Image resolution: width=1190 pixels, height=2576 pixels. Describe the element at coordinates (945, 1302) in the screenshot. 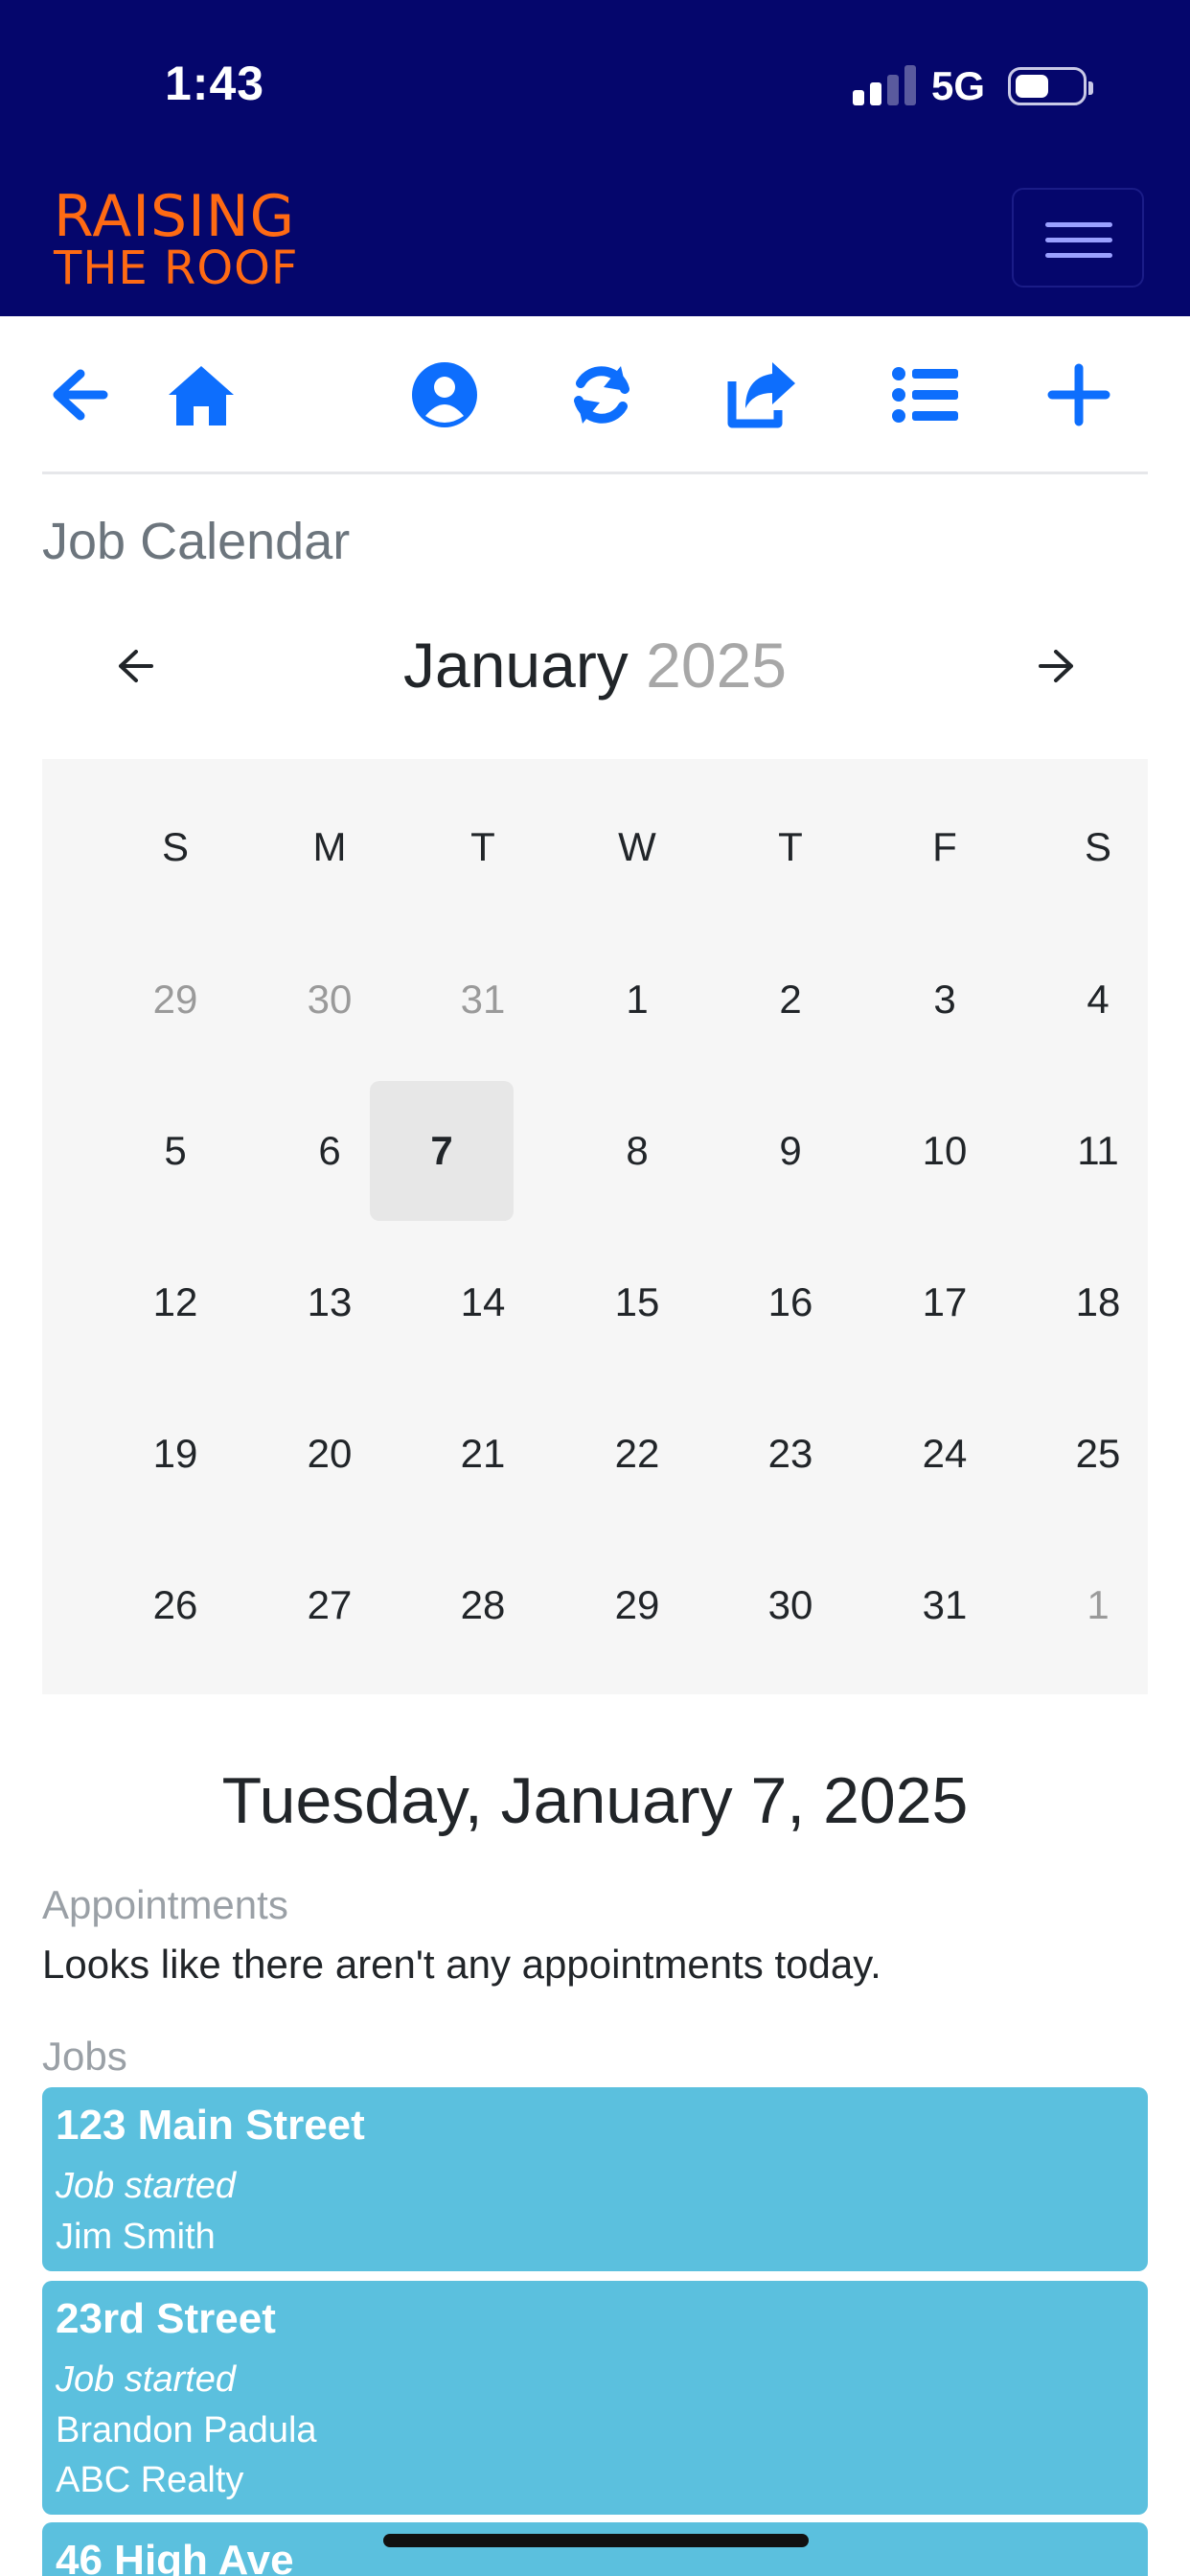

I see `calendar-day: 17` at that location.